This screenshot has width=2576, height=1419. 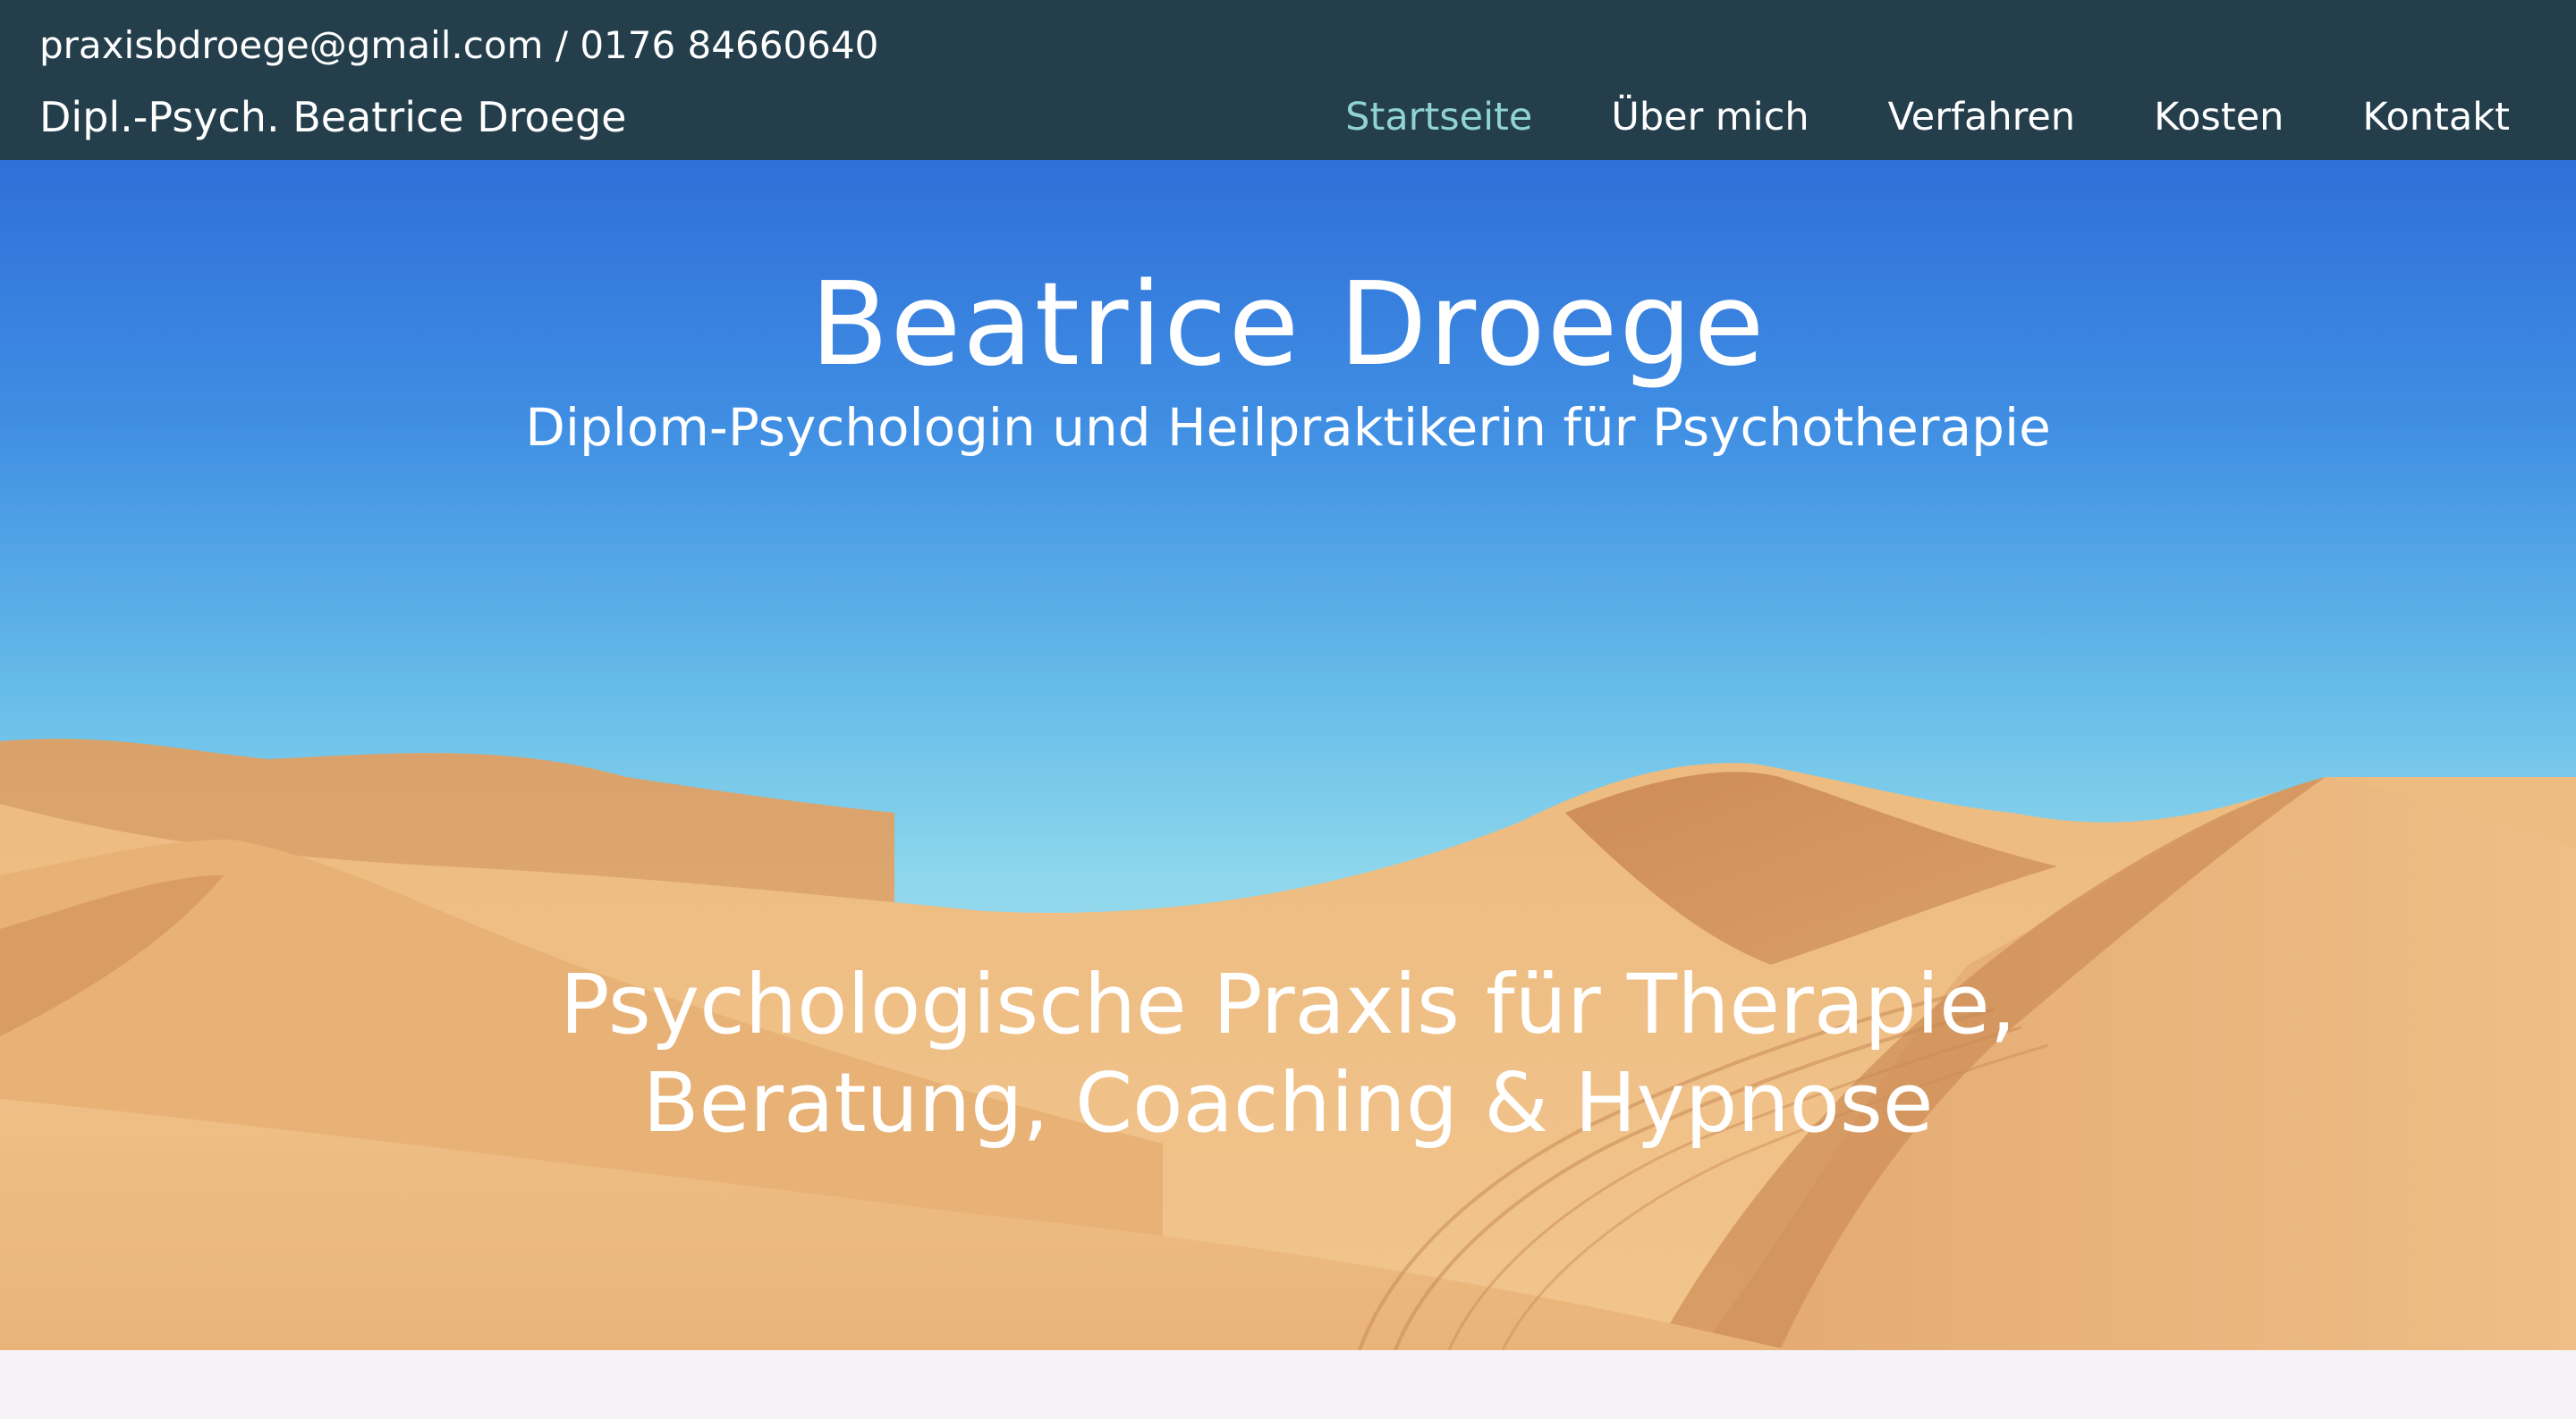 I want to click on hero-tagline-line-2: Beratung, Coaching & Hypnose, so click(x=1288, y=1103).